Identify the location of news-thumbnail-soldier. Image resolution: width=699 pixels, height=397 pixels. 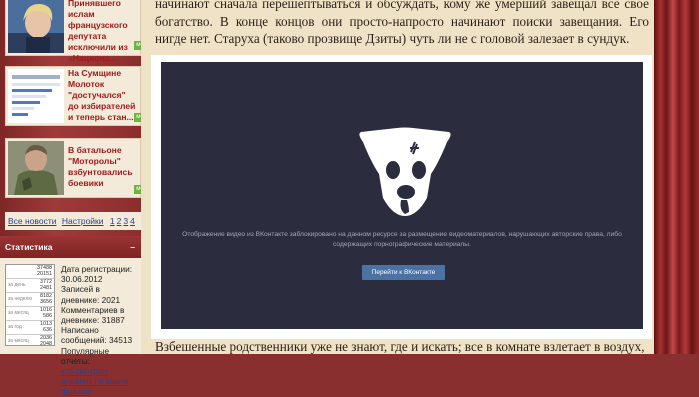
(36, 168).